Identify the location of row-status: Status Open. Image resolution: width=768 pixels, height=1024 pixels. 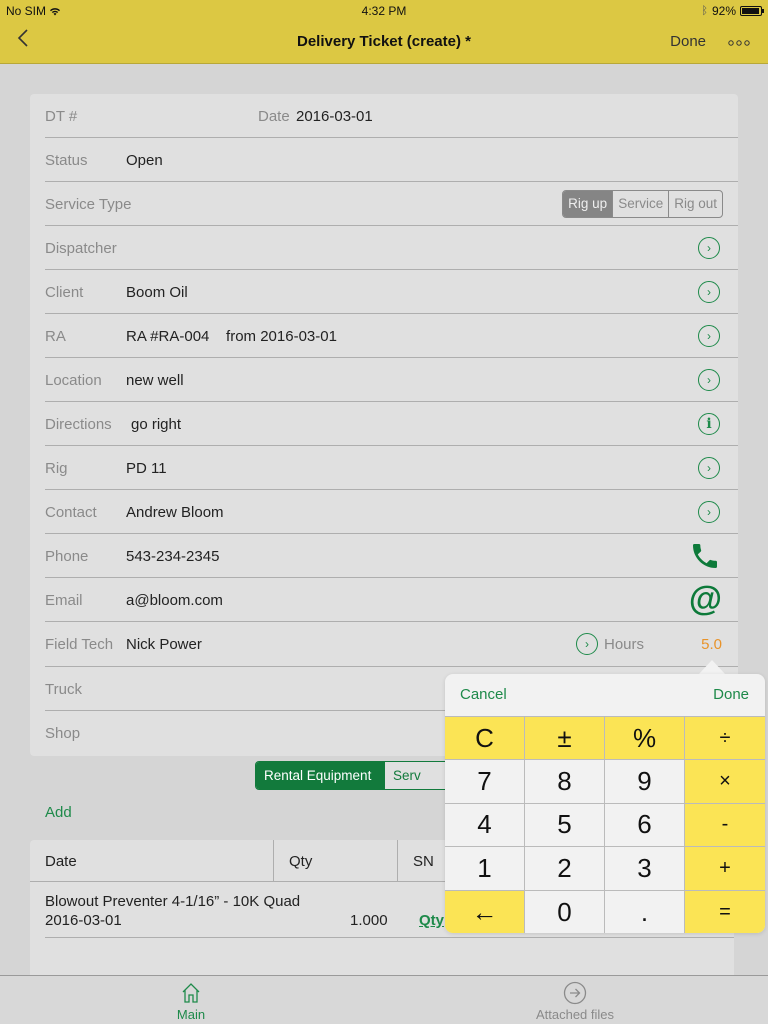
(391, 160).